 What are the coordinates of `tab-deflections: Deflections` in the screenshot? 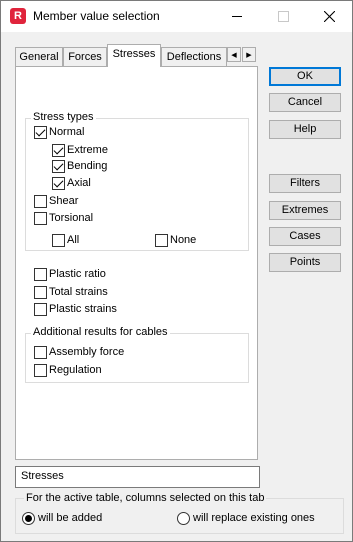 It's located at (194, 56).